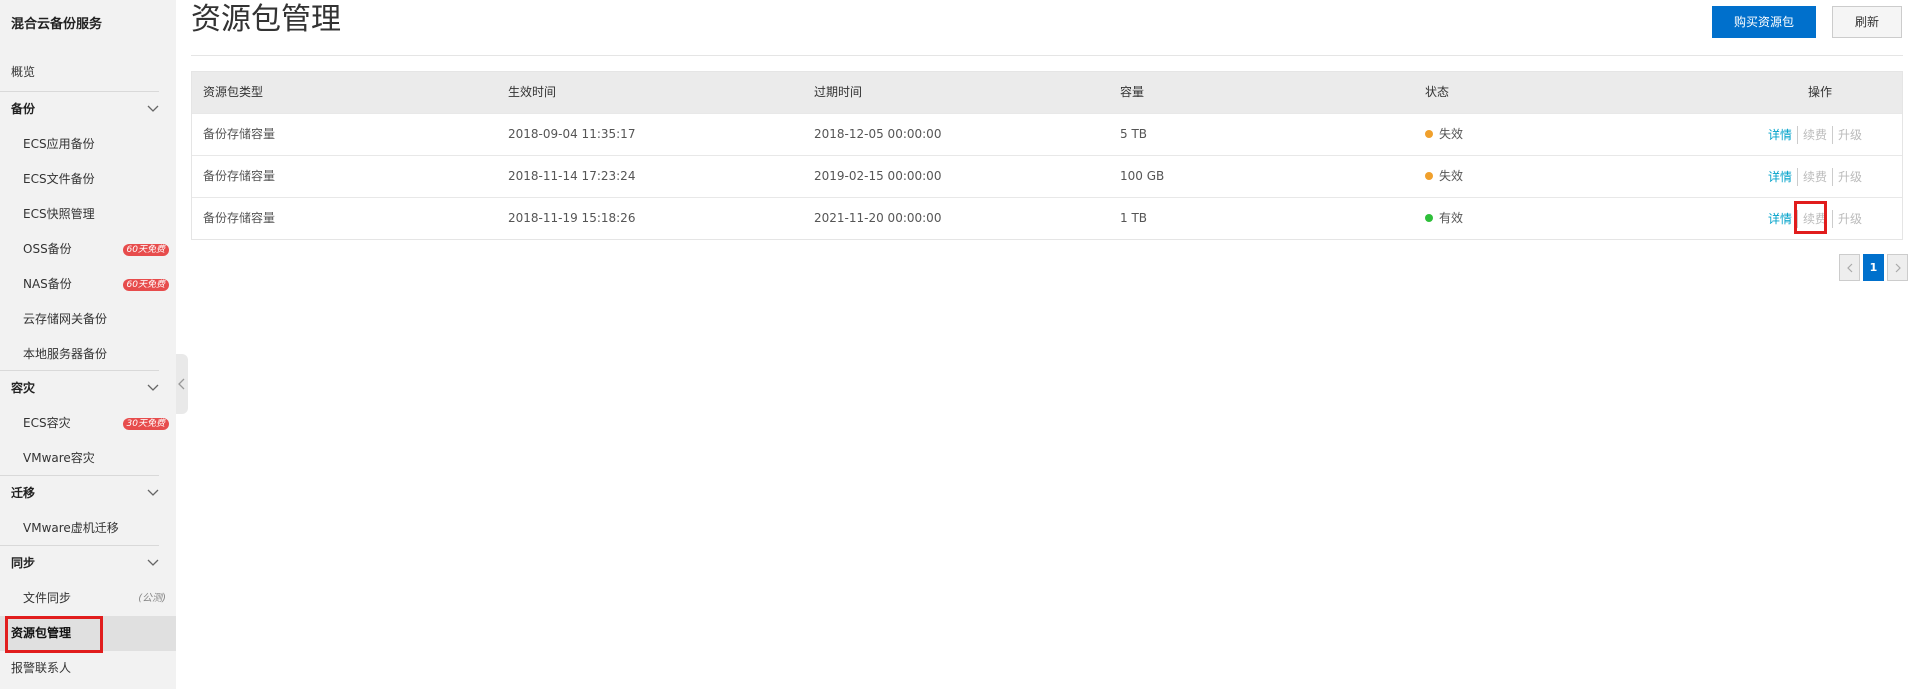 The height and width of the screenshot is (689, 1912). What do you see at coordinates (1047, 55) in the screenshot?
I see `divider` at bounding box center [1047, 55].